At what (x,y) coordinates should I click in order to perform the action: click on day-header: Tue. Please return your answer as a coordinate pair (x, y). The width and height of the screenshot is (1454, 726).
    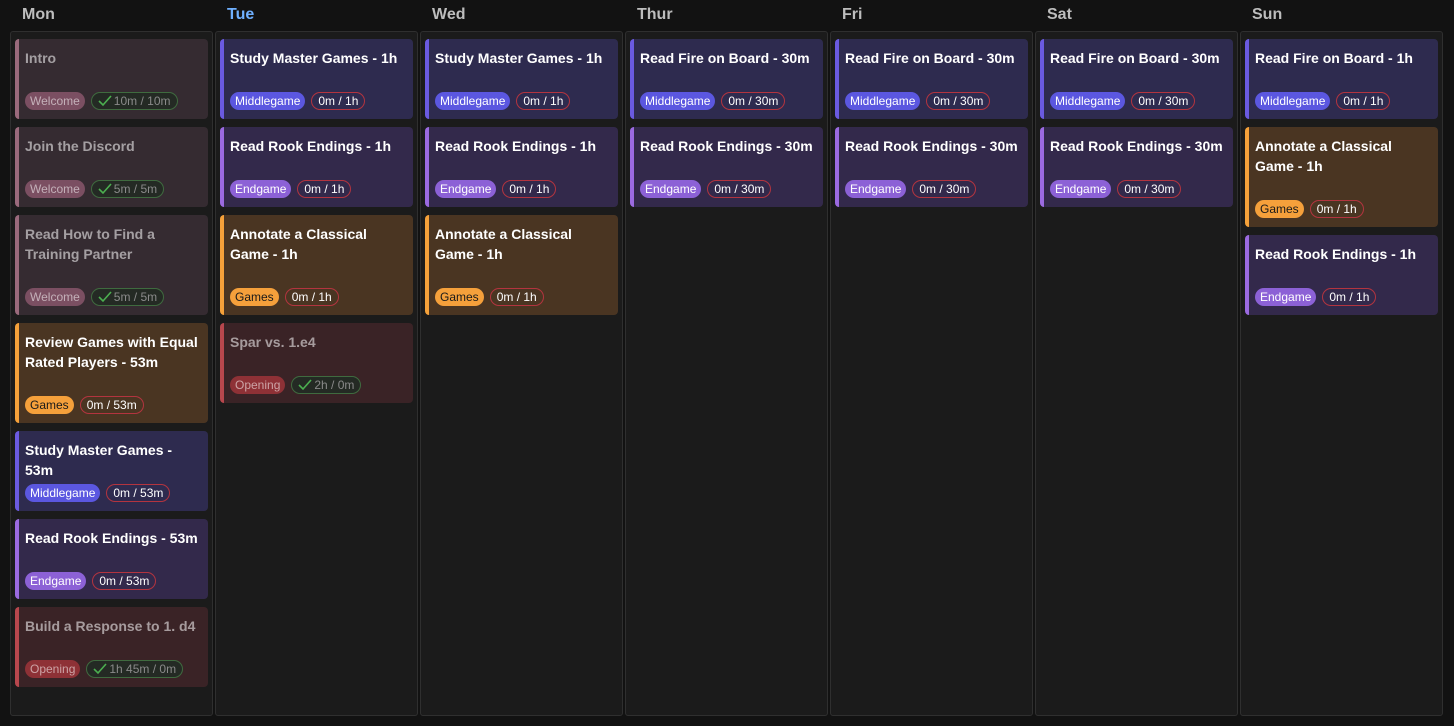
    Looking at the image, I should click on (241, 14).